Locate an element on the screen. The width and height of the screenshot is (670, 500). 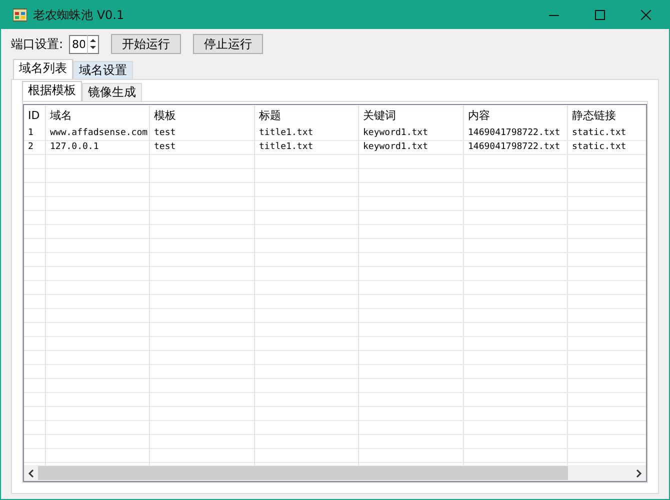
tab: 根据模板 is located at coordinates (52, 91).